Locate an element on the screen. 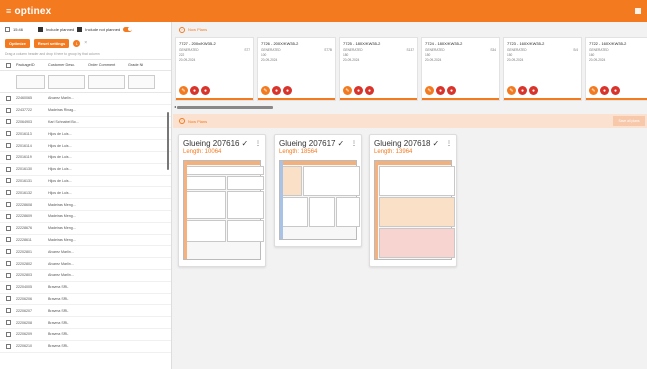 The width and height of the screenshot is (647, 369). column-header: Customer Desc. is located at coordinates (68, 65).